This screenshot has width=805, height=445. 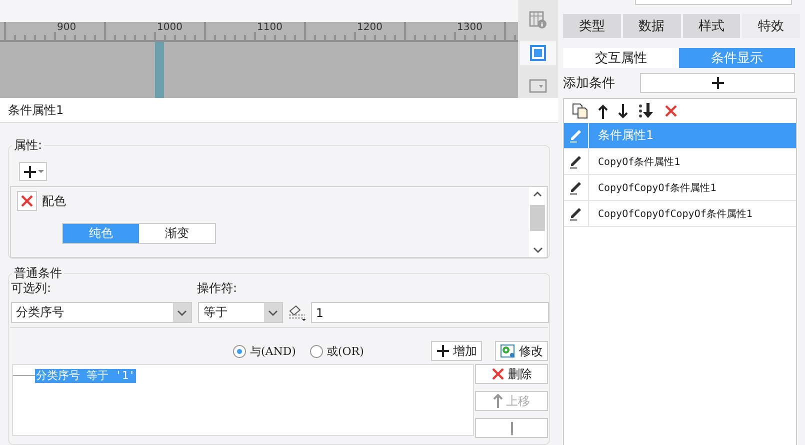 What do you see at coordinates (621, 58) in the screenshot?
I see `sub-tab: 交互属性` at bounding box center [621, 58].